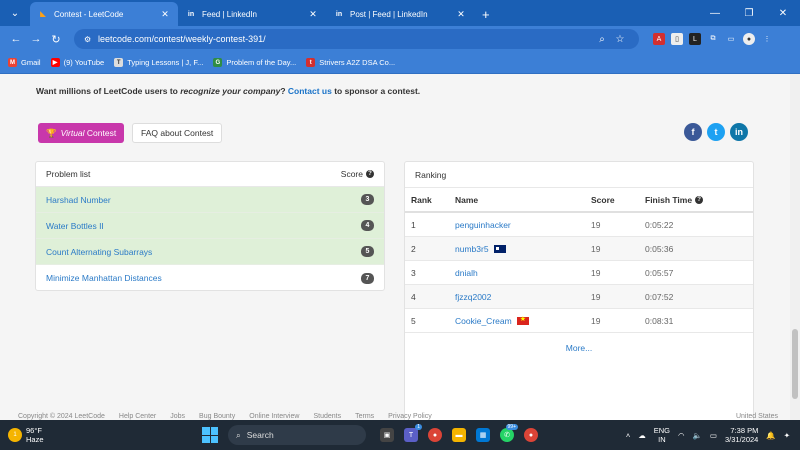 The height and width of the screenshot is (450, 800). I want to click on footer-link-help-center: Help Center, so click(137, 416).